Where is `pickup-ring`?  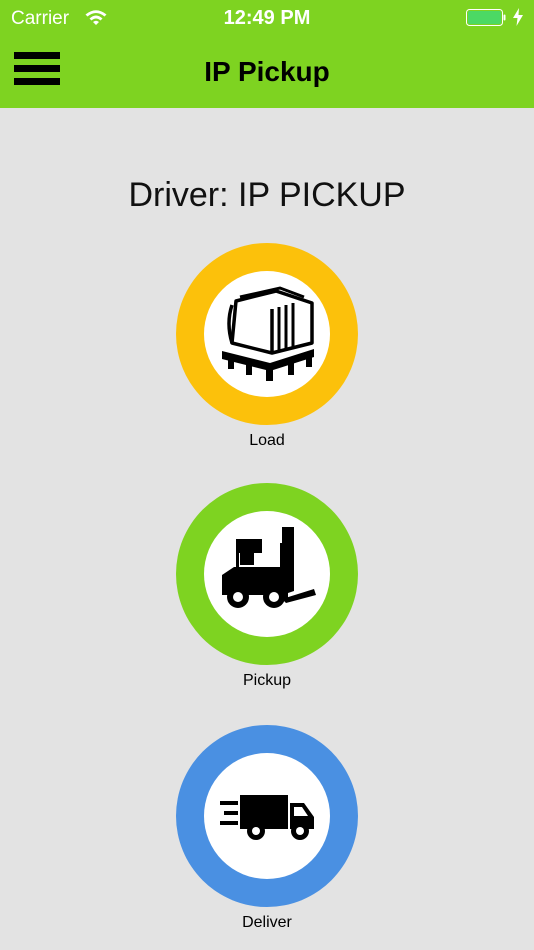
pickup-ring is located at coordinates (267, 574).